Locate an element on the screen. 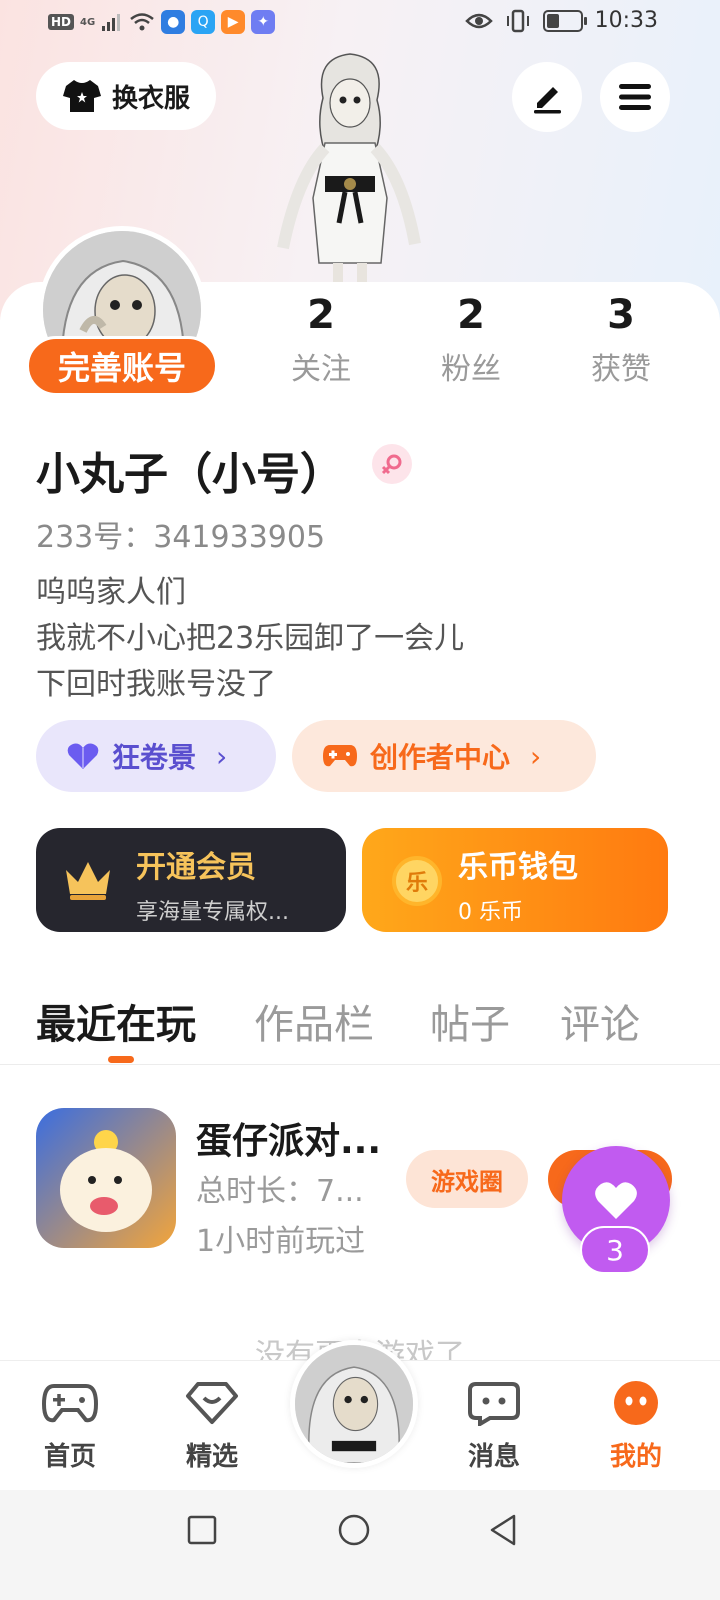  tab-indicator is located at coordinates (121, 1059).